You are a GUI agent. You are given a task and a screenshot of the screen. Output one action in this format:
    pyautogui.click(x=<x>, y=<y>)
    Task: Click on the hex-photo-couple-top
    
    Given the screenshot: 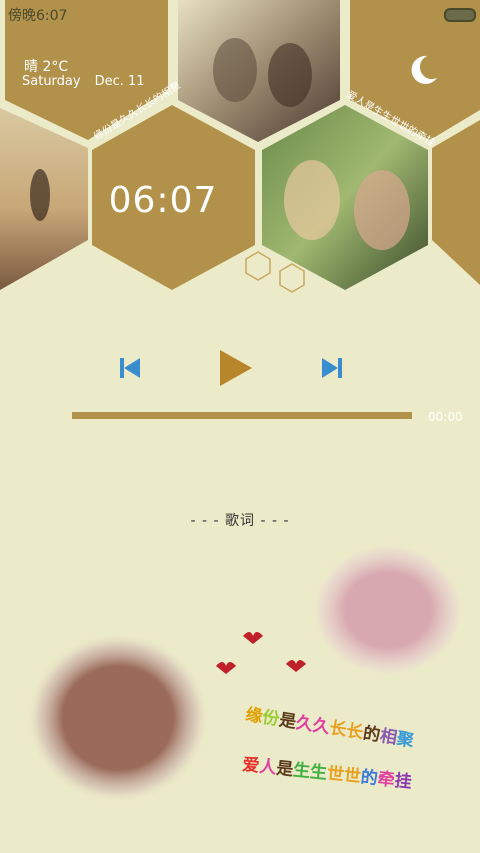 What is the action you would take?
    pyautogui.click(x=259, y=71)
    